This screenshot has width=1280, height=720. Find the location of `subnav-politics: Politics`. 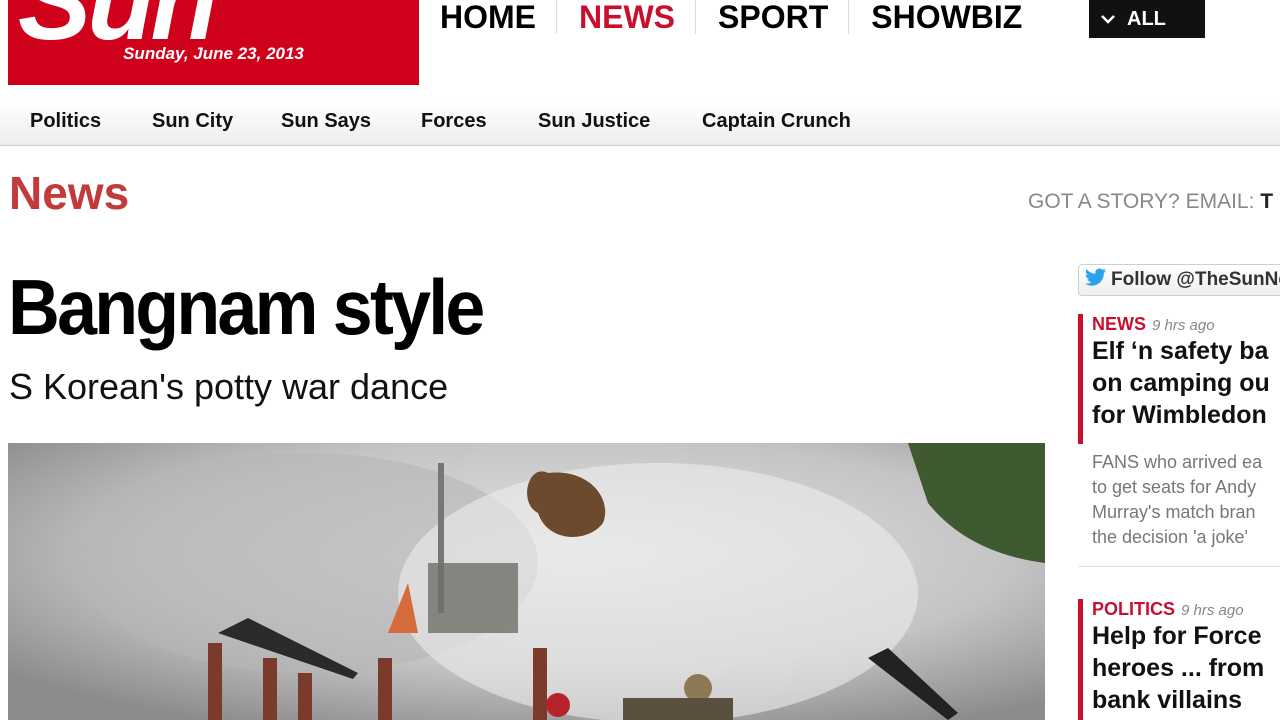

subnav-politics: Politics is located at coordinates (65, 121).